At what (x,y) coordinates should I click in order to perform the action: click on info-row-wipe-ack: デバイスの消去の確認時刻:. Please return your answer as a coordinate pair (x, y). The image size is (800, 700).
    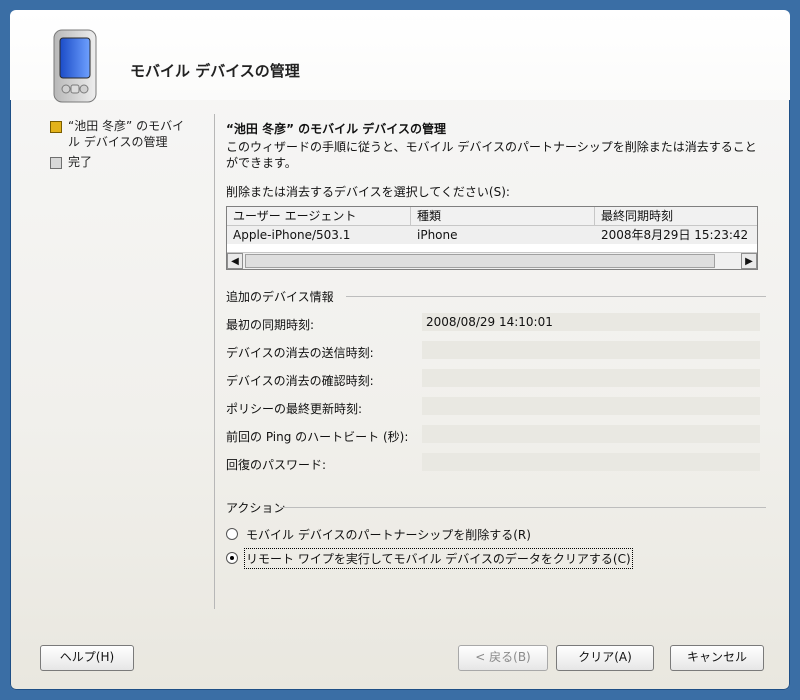
    Looking at the image, I should click on (496, 383).